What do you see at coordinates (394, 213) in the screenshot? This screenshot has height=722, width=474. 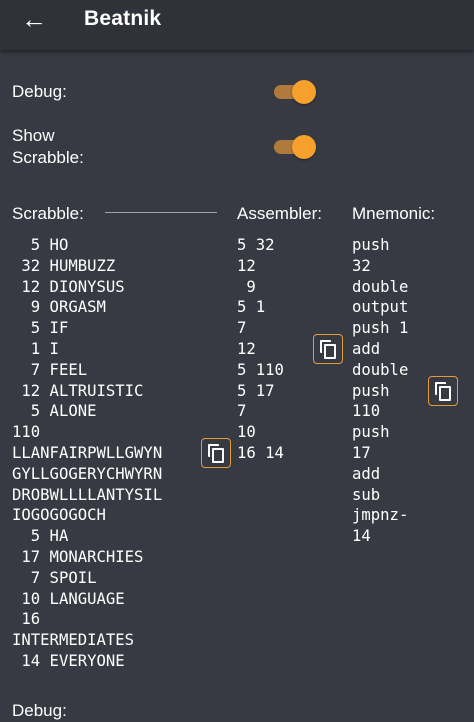 I see `mnemonic-header: Mnemonic:` at bounding box center [394, 213].